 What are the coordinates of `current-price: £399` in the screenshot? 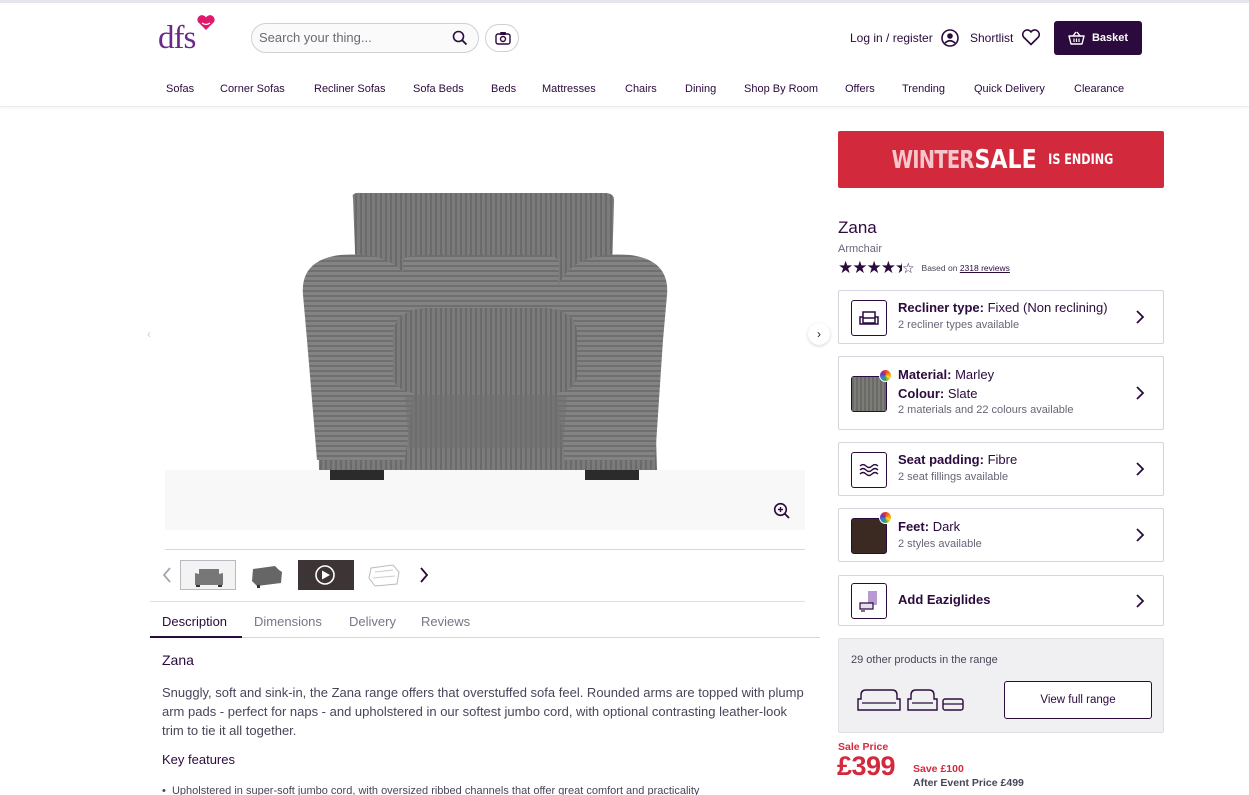 It's located at (866, 766).